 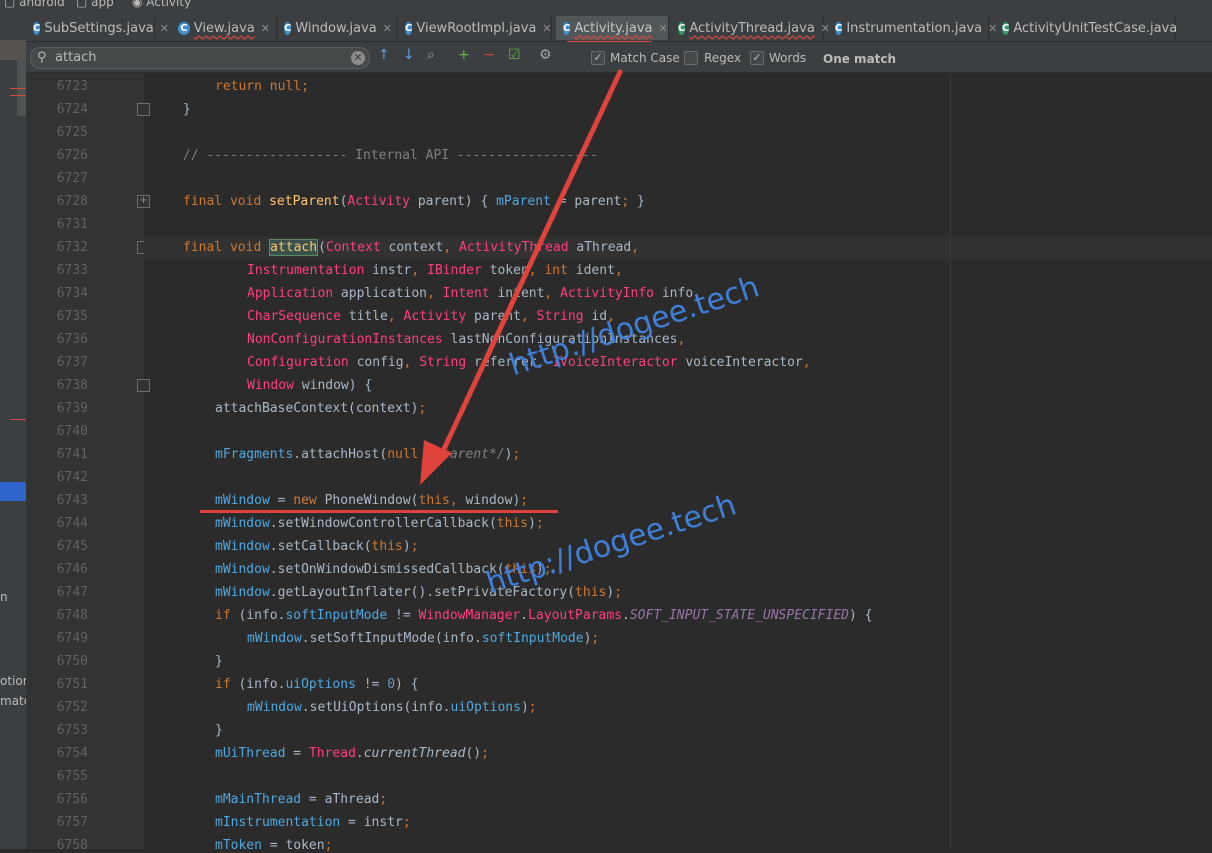 What do you see at coordinates (521, 277) in the screenshot?
I see `annotation-arrow` at bounding box center [521, 277].